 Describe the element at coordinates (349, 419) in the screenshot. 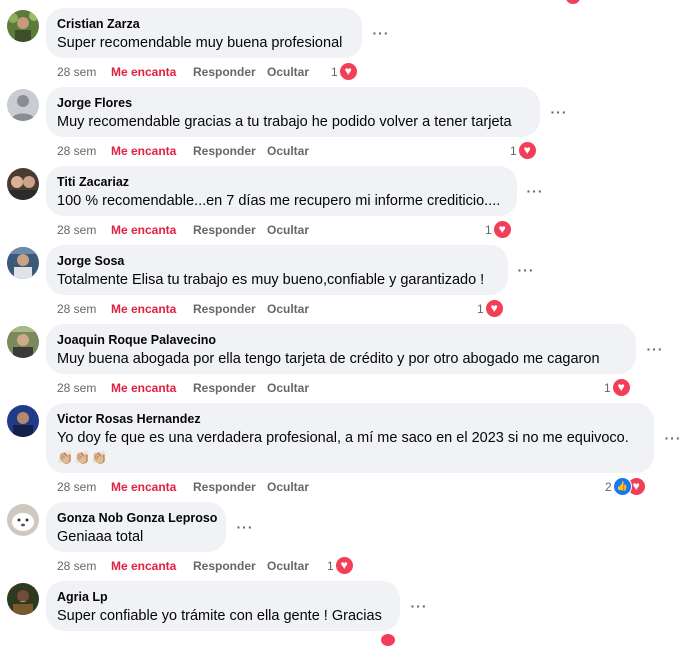

I see `comment-author: Victor Rosas Hernandez` at that location.